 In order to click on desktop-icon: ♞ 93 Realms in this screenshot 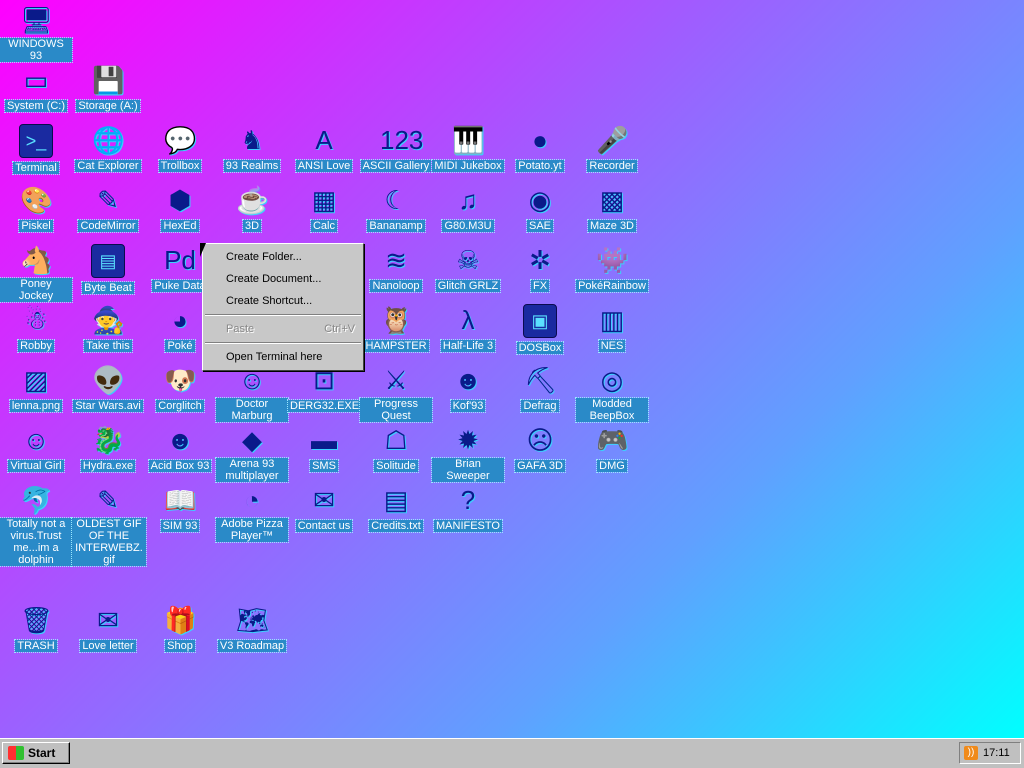, I will do `click(252, 149)`.